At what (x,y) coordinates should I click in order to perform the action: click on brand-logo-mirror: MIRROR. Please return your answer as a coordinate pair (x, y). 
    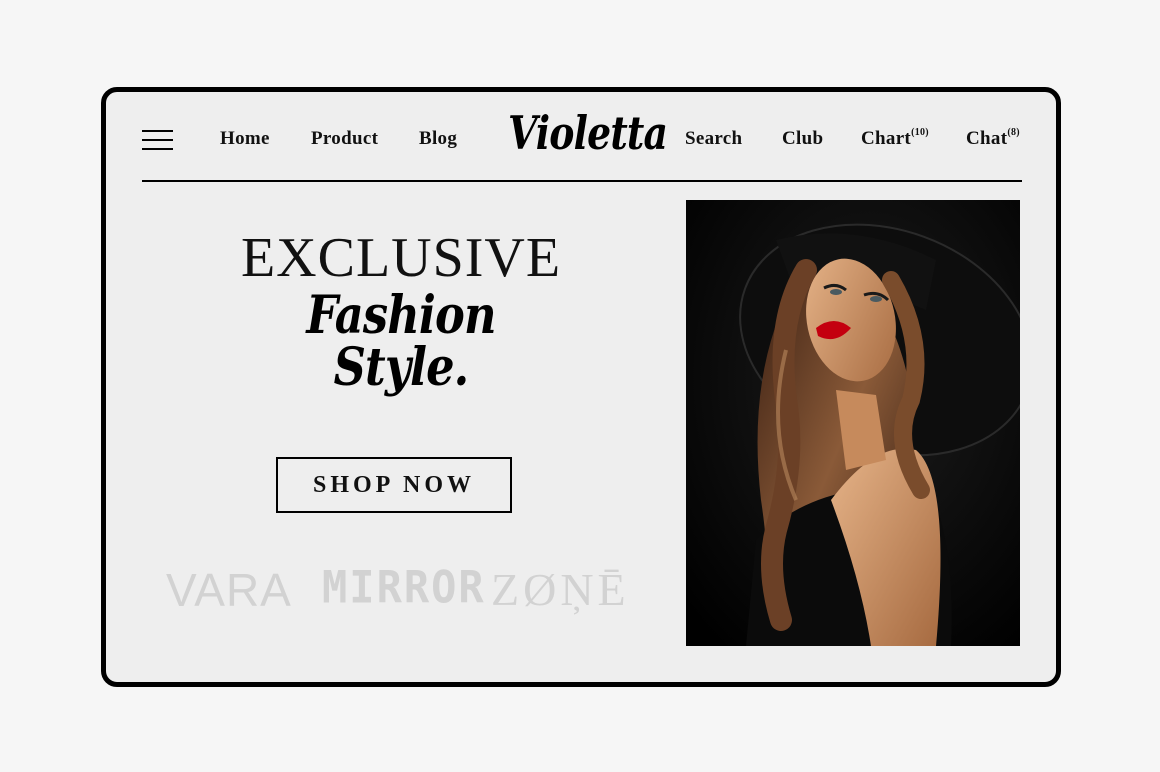
    Looking at the image, I should click on (404, 587).